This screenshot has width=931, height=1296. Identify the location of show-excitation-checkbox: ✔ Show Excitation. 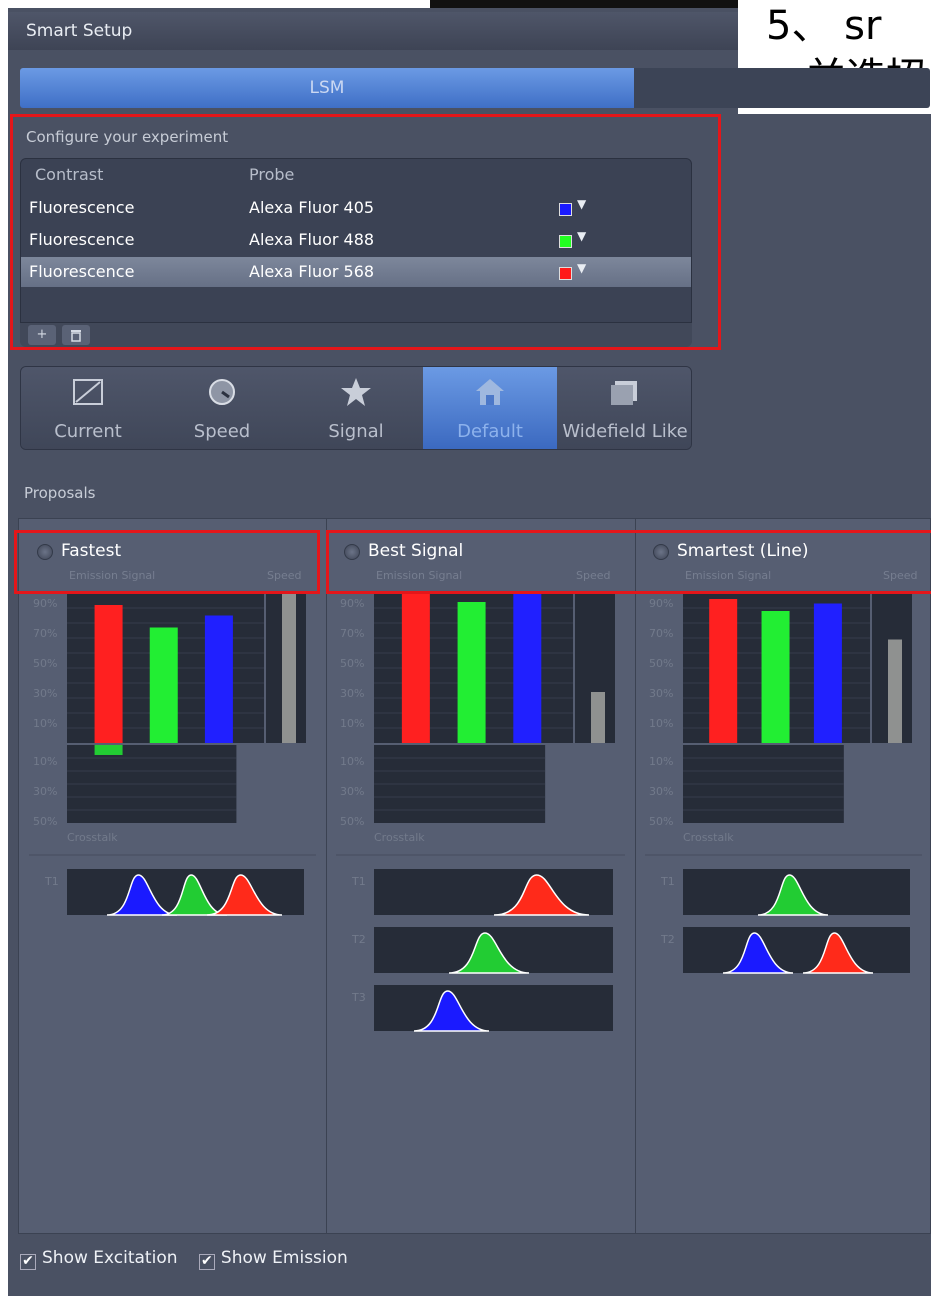
(99, 1259).